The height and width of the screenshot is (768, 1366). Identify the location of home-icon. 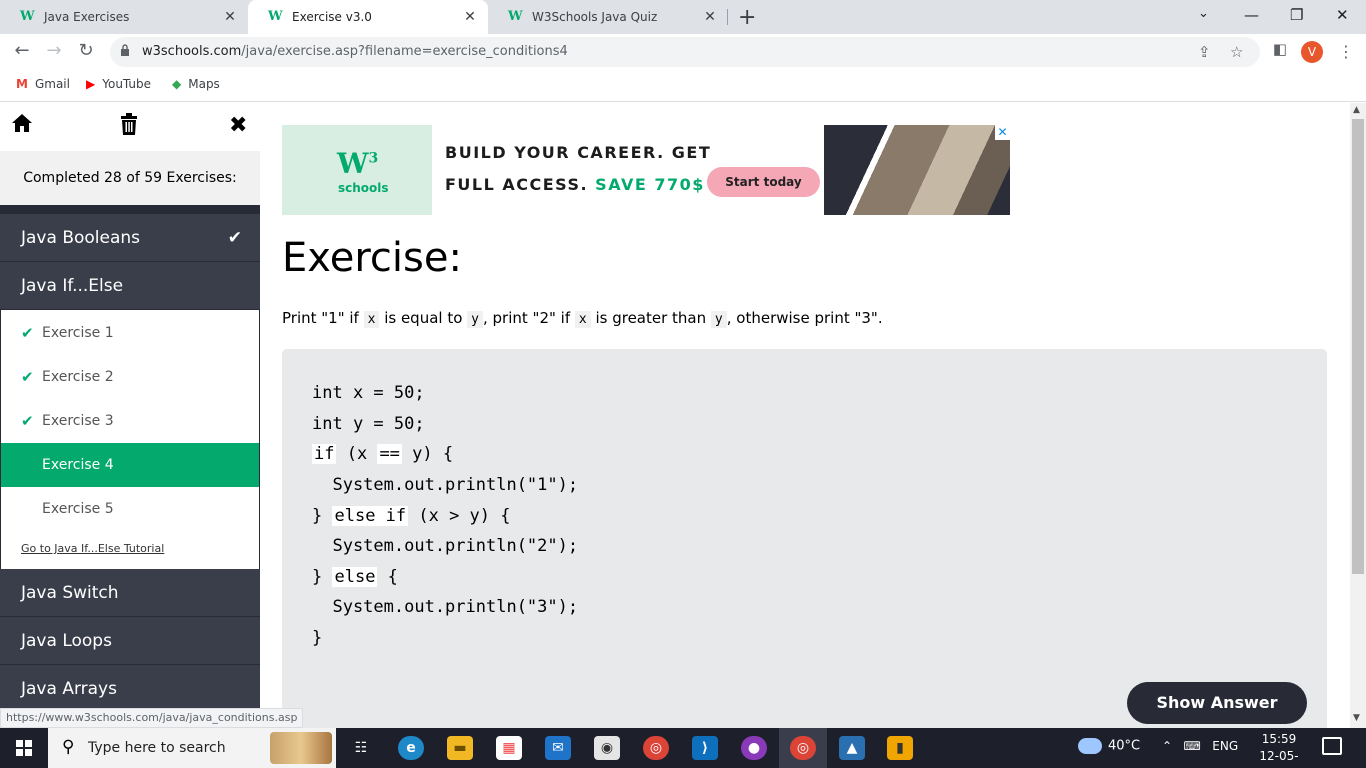
(22, 126).